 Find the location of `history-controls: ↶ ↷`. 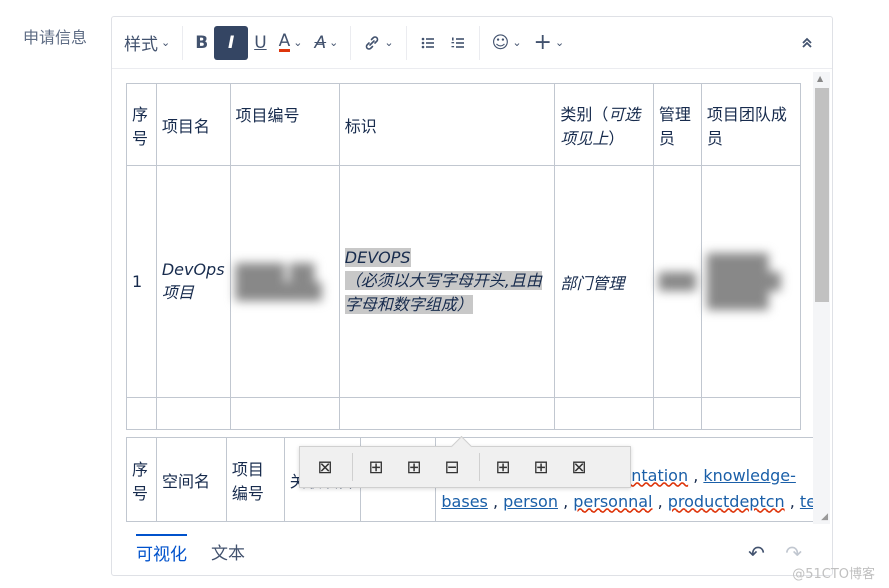

history-controls: ↶ ↷ is located at coordinates (768, 553).